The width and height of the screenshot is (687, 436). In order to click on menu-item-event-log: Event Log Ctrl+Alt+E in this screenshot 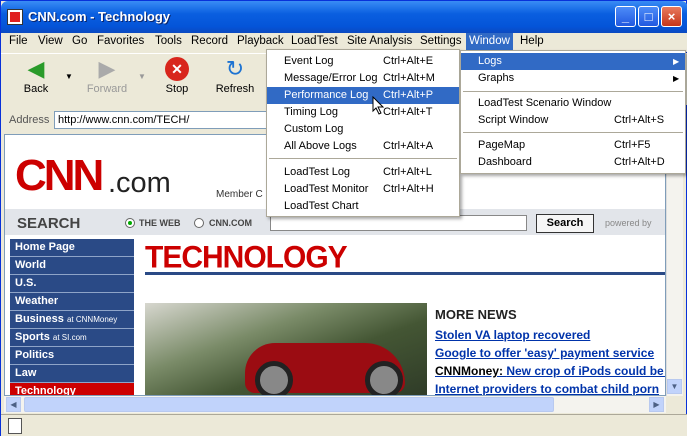, I will do `click(363, 61)`.